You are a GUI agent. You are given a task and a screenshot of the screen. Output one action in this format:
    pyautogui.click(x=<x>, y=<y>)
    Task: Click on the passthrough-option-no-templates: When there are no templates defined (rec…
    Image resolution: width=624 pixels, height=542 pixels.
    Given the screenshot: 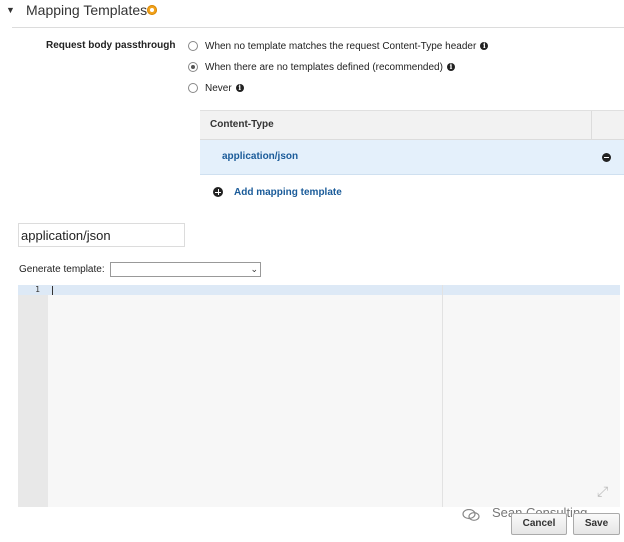 What is the action you would take?
    pyautogui.click(x=321, y=67)
    